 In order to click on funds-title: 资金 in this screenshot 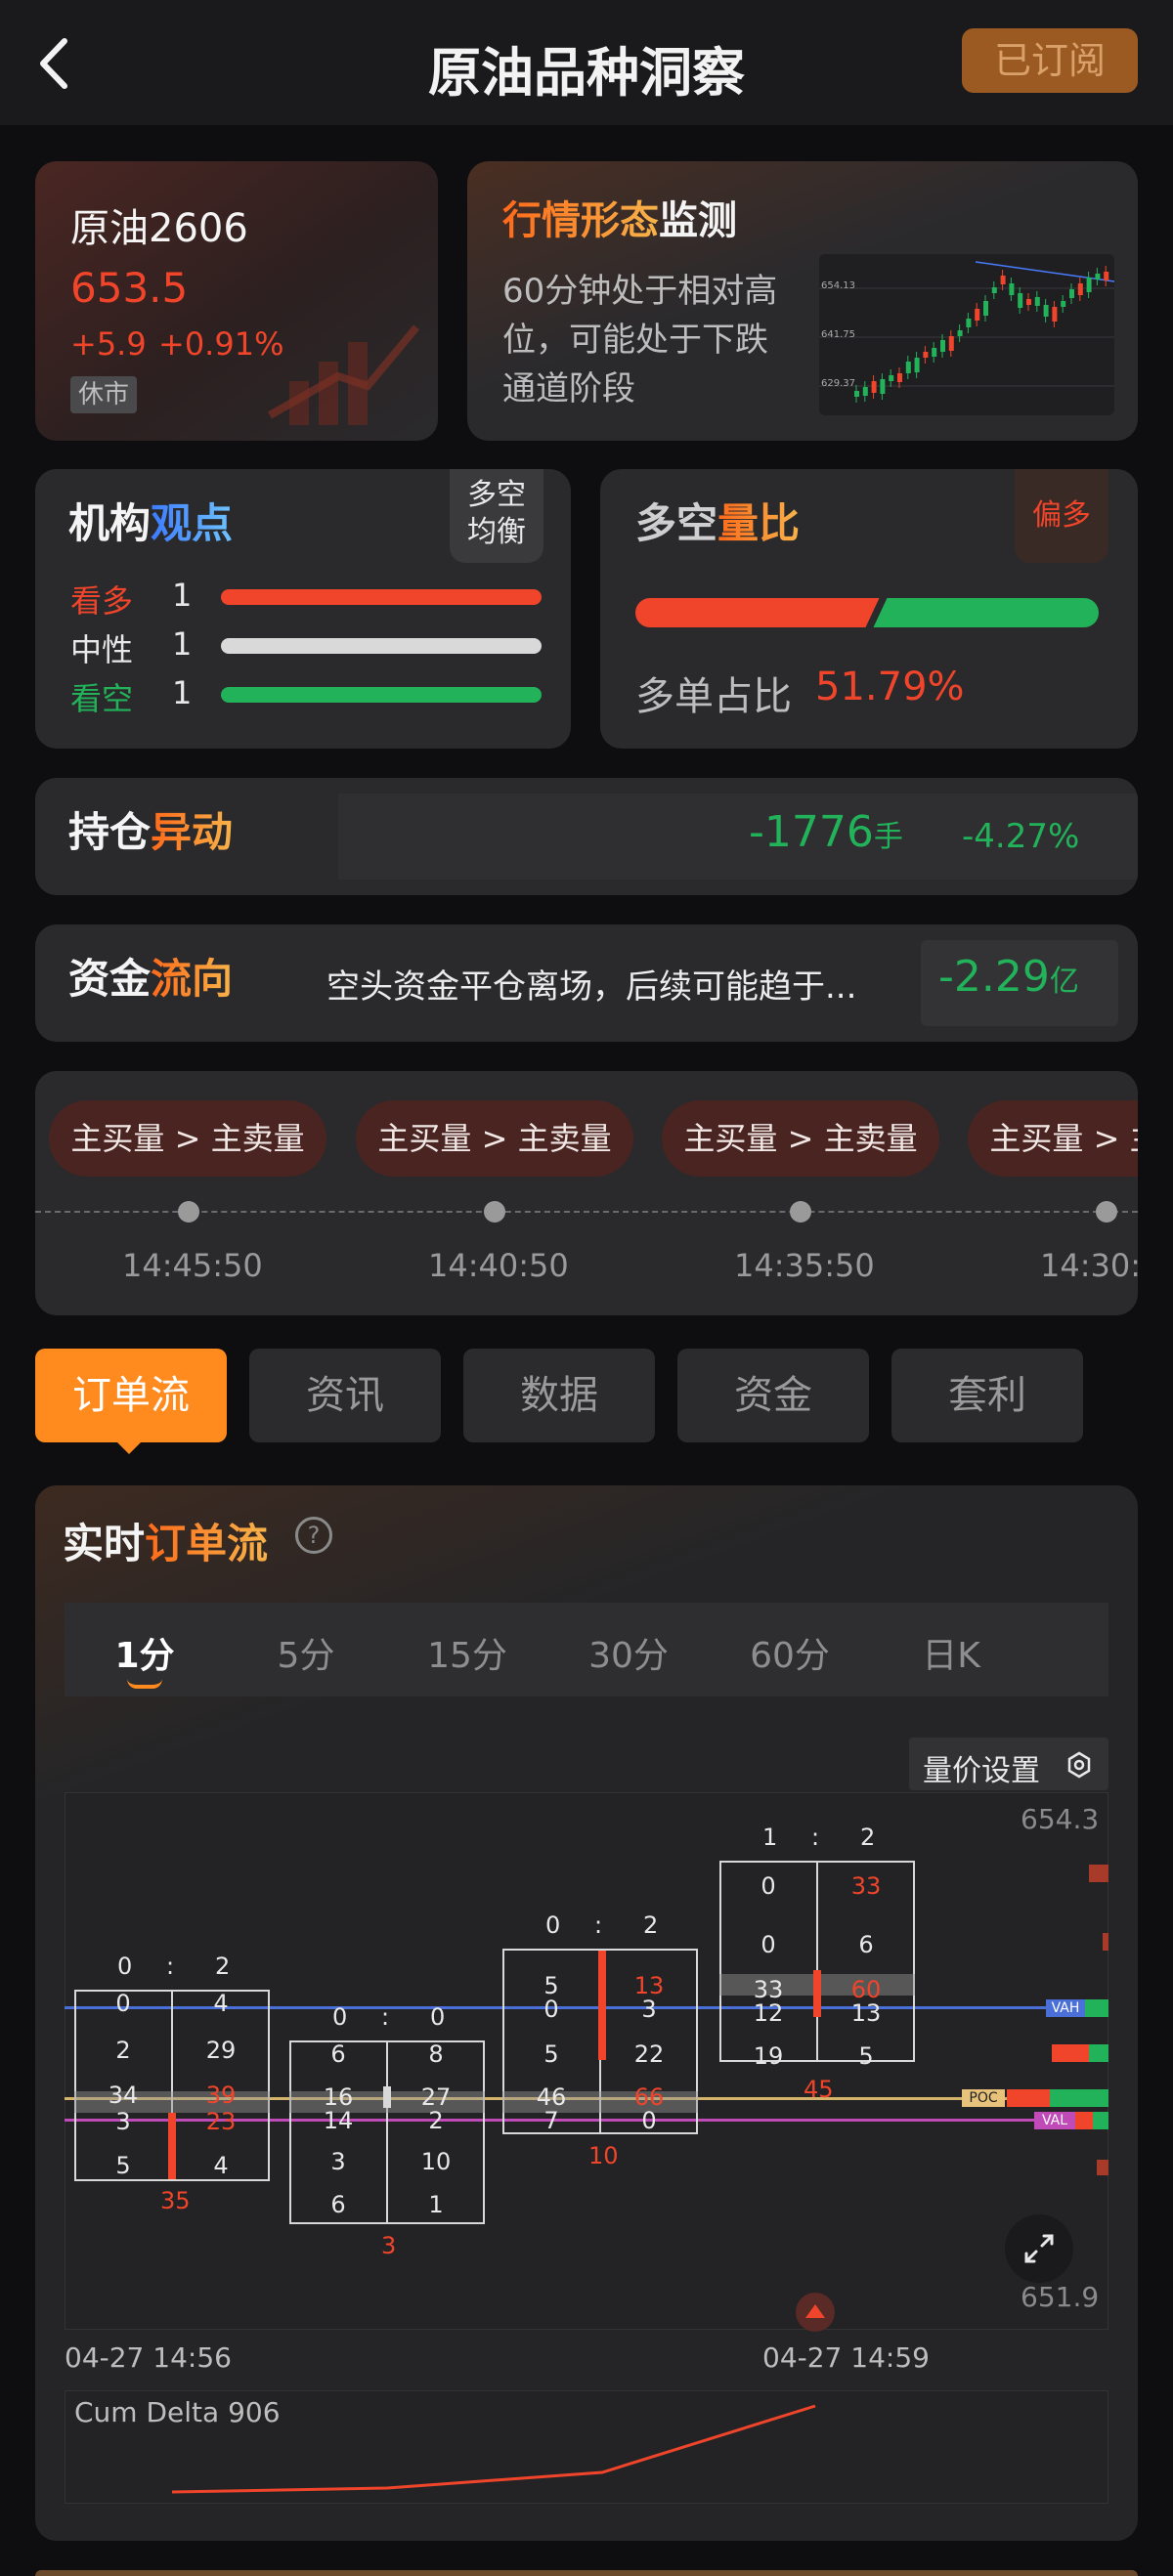, I will do `click(110, 979)`.